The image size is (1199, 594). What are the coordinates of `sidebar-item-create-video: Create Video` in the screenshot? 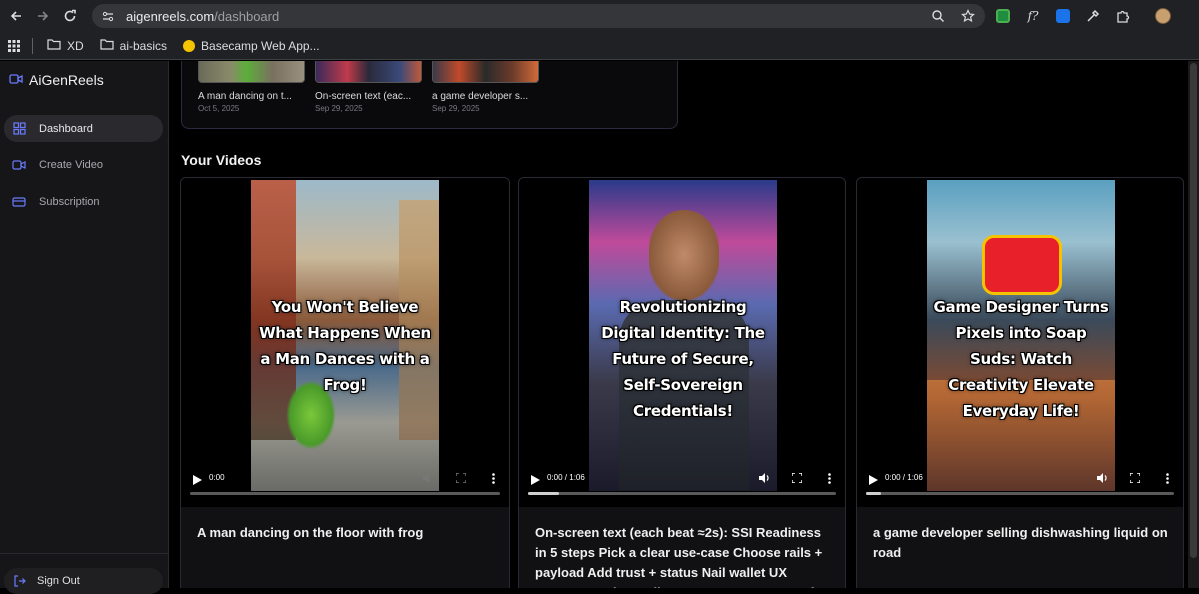 It's located at (83, 164).